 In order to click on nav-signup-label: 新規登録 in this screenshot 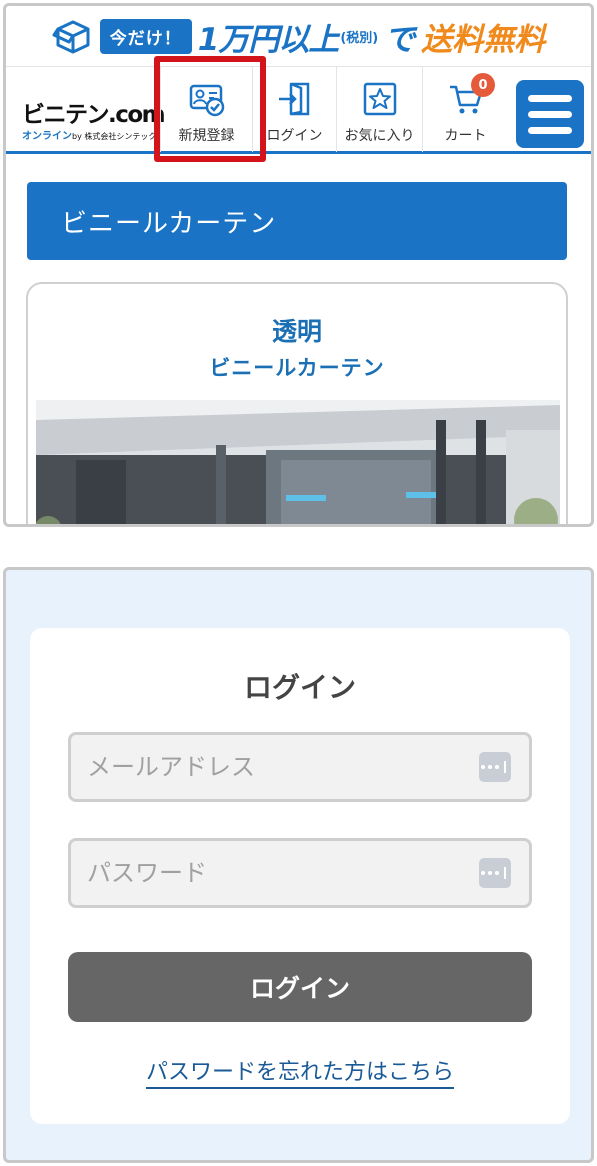, I will do `click(206, 136)`.